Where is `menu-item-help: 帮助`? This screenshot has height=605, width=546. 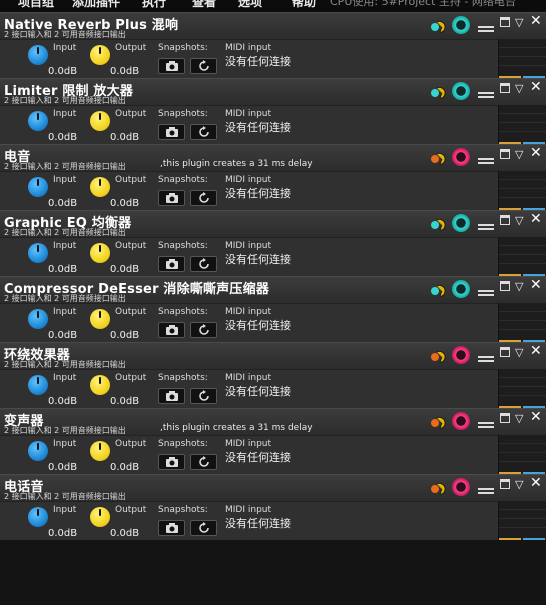
menu-item-help: 帮助 is located at coordinates (304, 5).